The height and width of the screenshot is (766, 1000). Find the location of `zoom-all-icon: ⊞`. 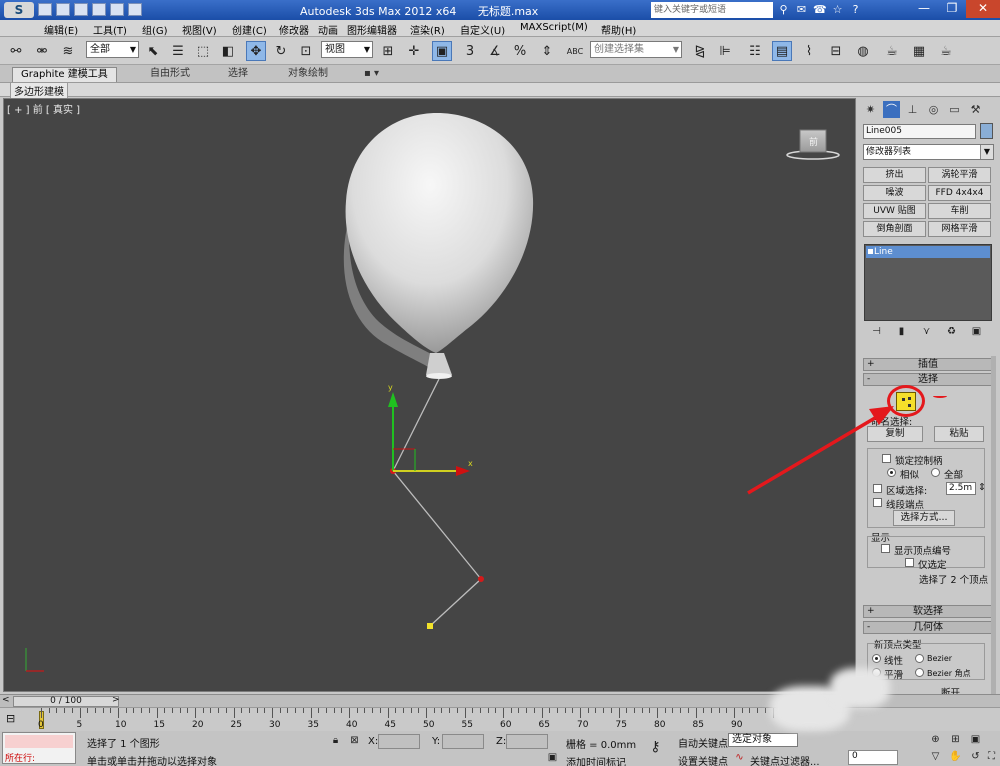

zoom-all-icon: ⊞ is located at coordinates (955, 740).